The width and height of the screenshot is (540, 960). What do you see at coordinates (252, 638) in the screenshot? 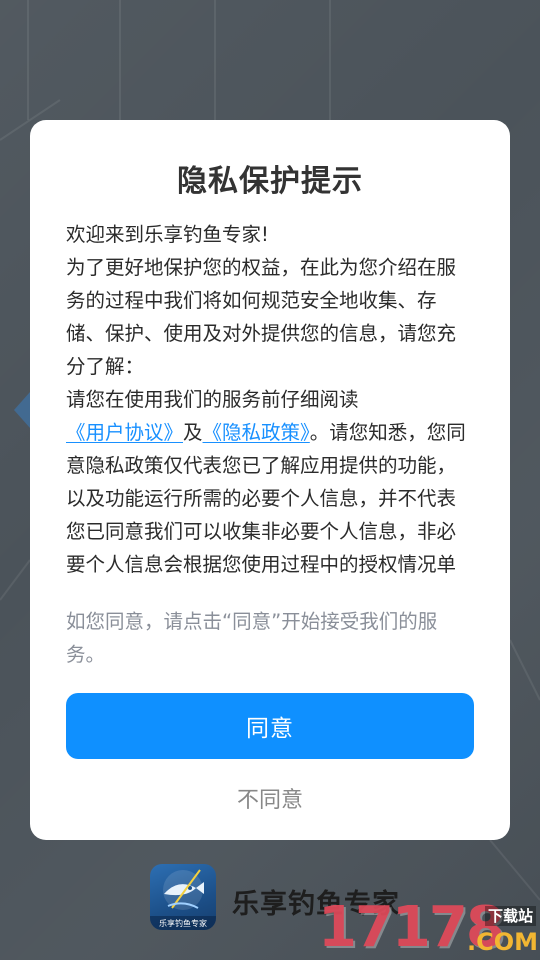
I see `consent-hint: 如您同意，请点击“同意”开始接受我们的服务。` at bounding box center [252, 638].